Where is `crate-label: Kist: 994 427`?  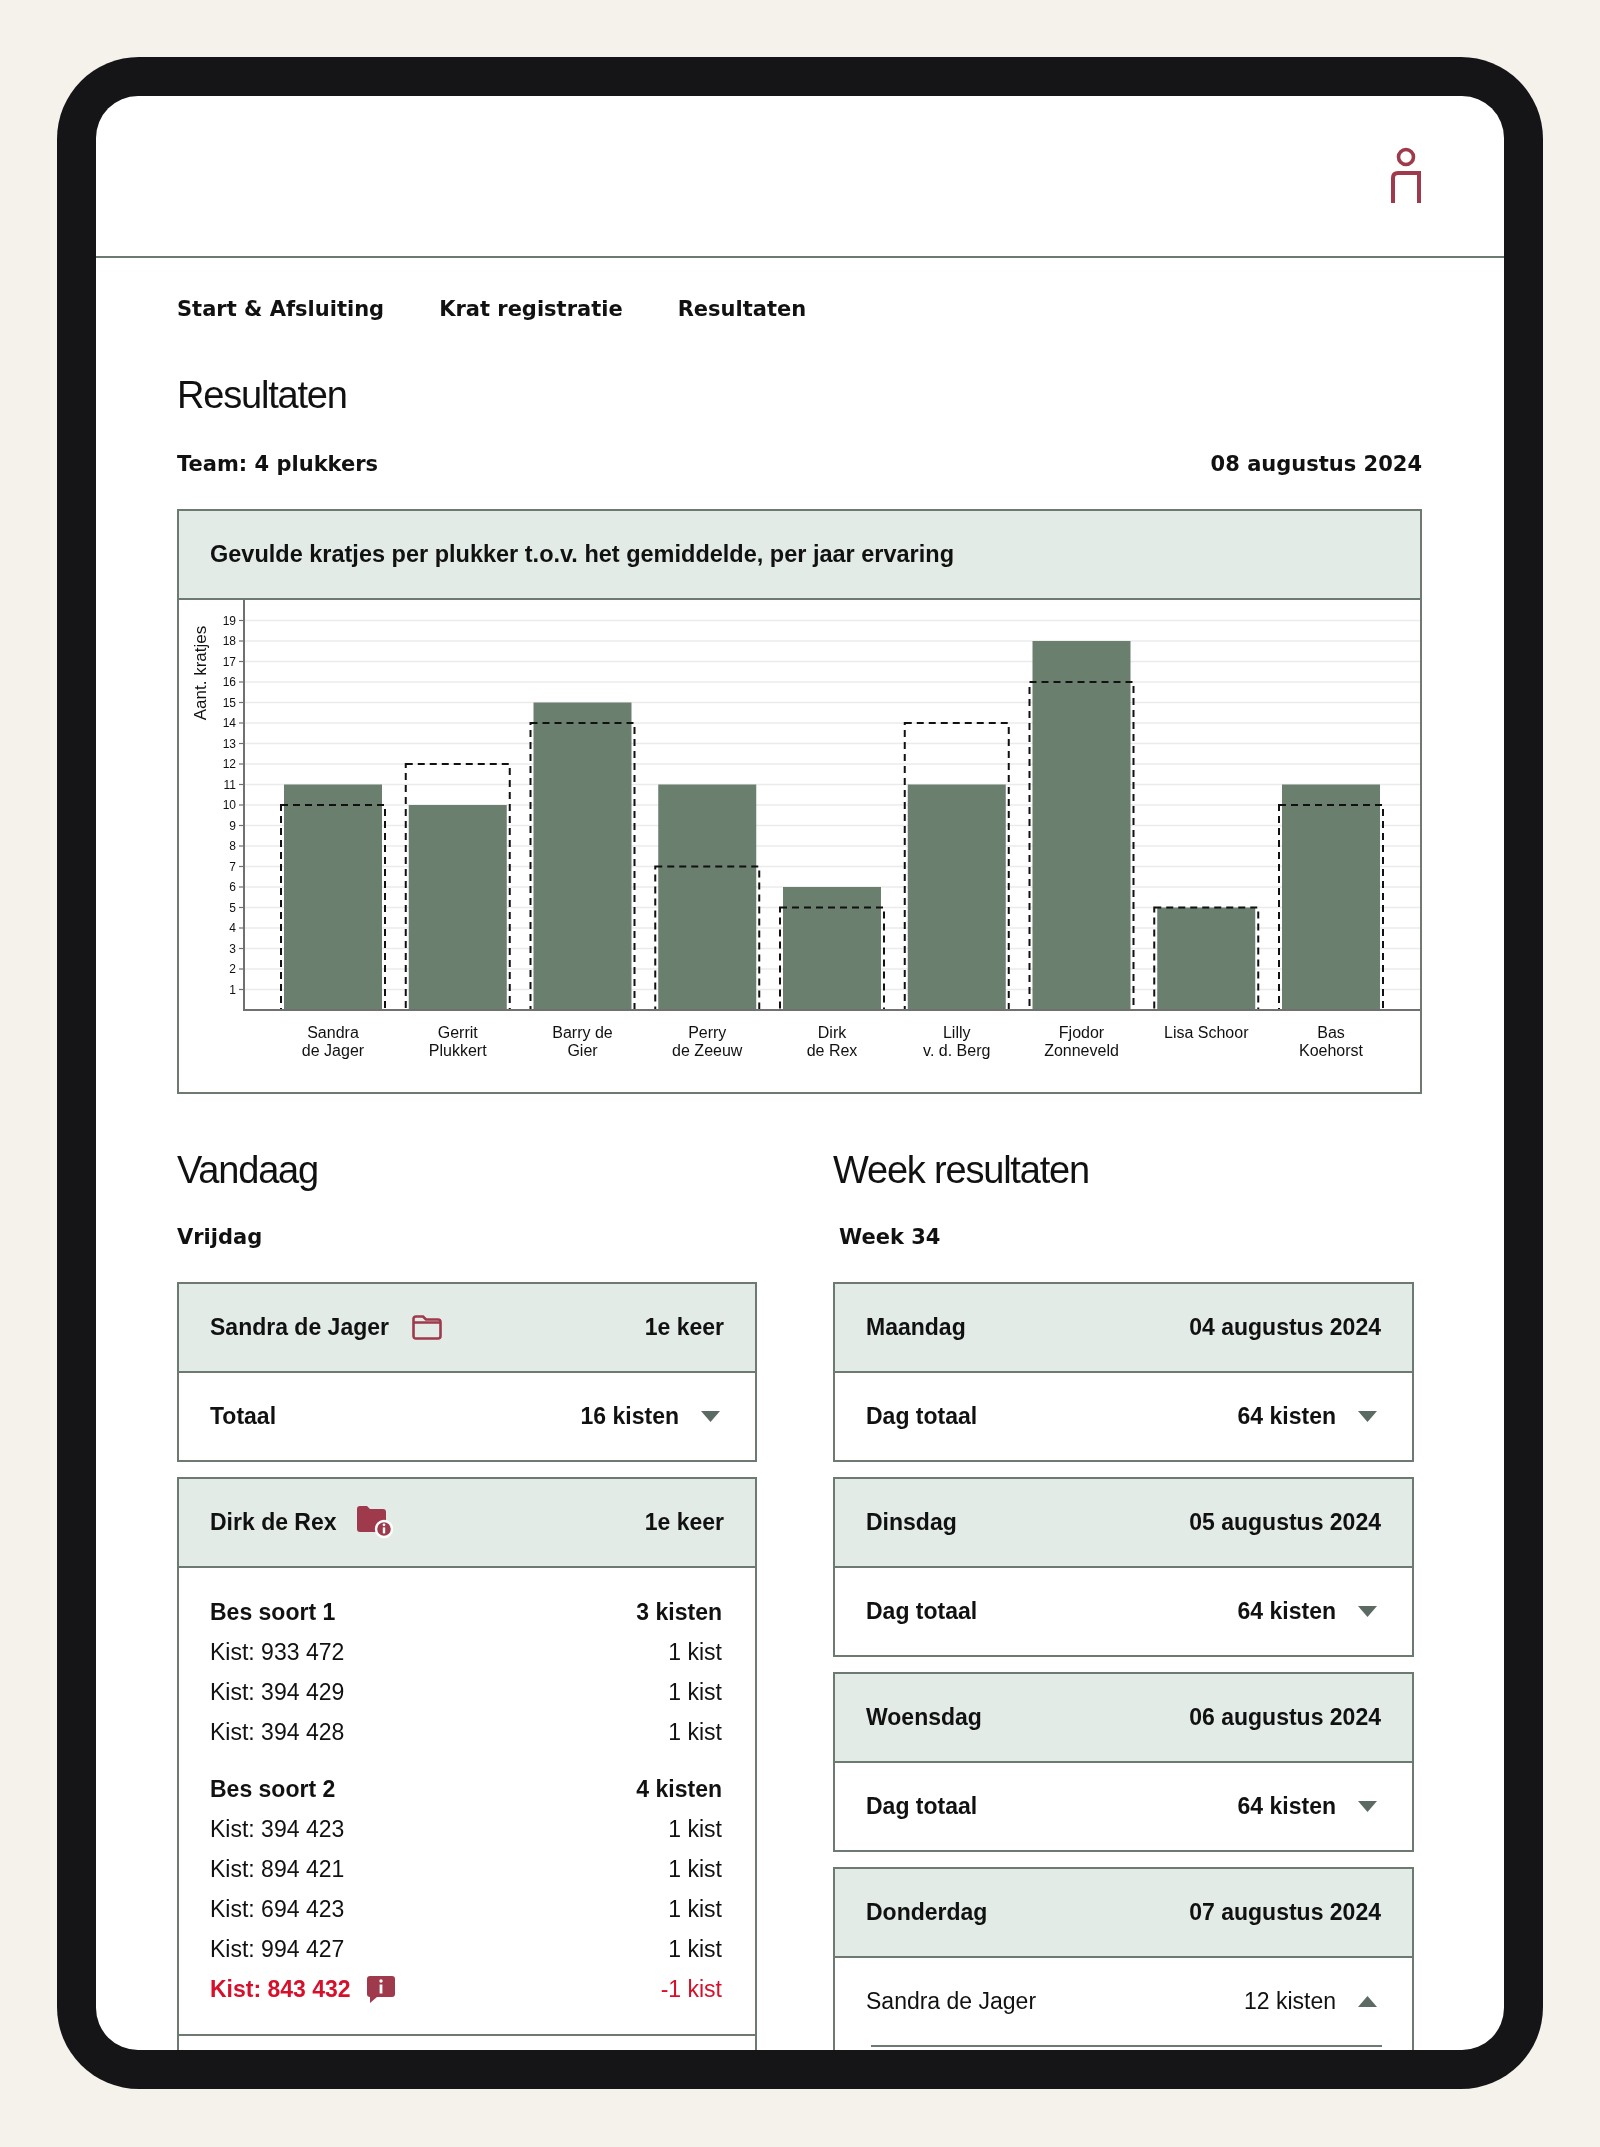
crate-label: Kist: 994 427 is located at coordinates (277, 1949).